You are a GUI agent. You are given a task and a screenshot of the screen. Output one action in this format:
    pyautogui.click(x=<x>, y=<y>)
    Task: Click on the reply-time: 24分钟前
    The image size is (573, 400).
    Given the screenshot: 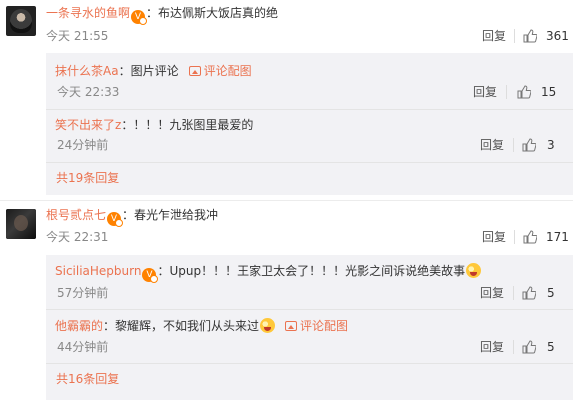 What is the action you would take?
    pyautogui.click(x=83, y=145)
    